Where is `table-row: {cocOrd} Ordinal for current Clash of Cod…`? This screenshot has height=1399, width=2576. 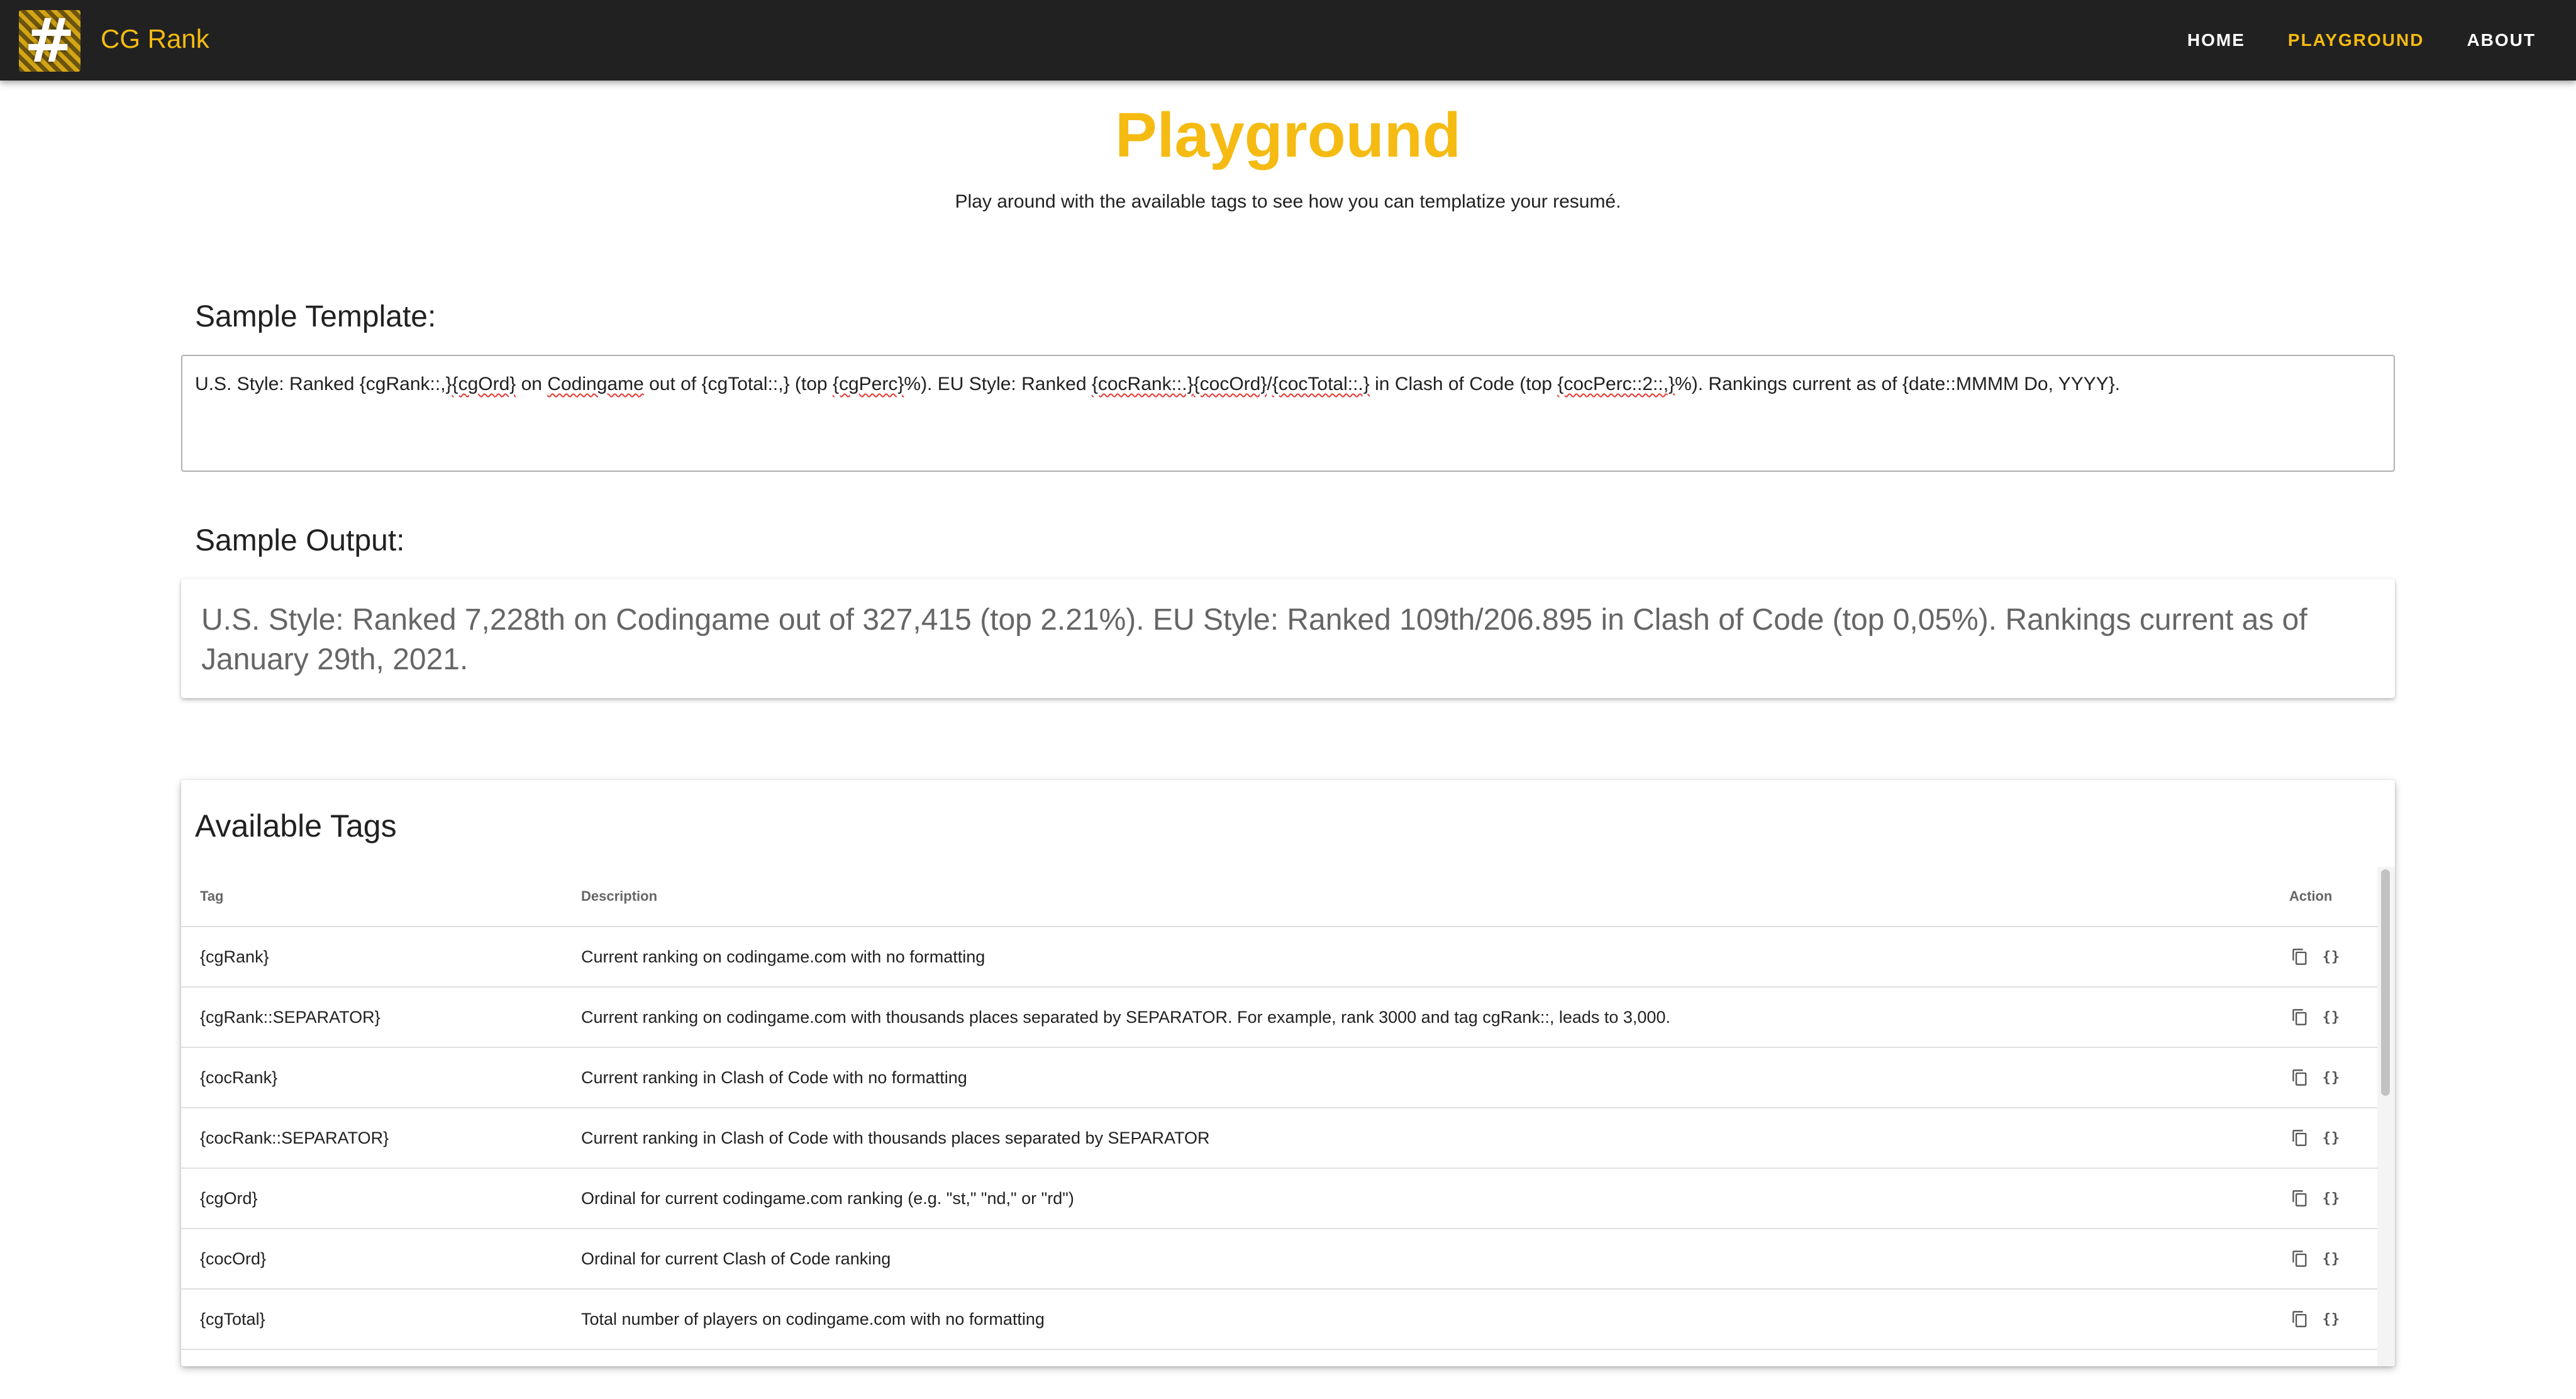 table-row: {cocOrd} Ordinal for current Clash of Cod… is located at coordinates (1279, 1260).